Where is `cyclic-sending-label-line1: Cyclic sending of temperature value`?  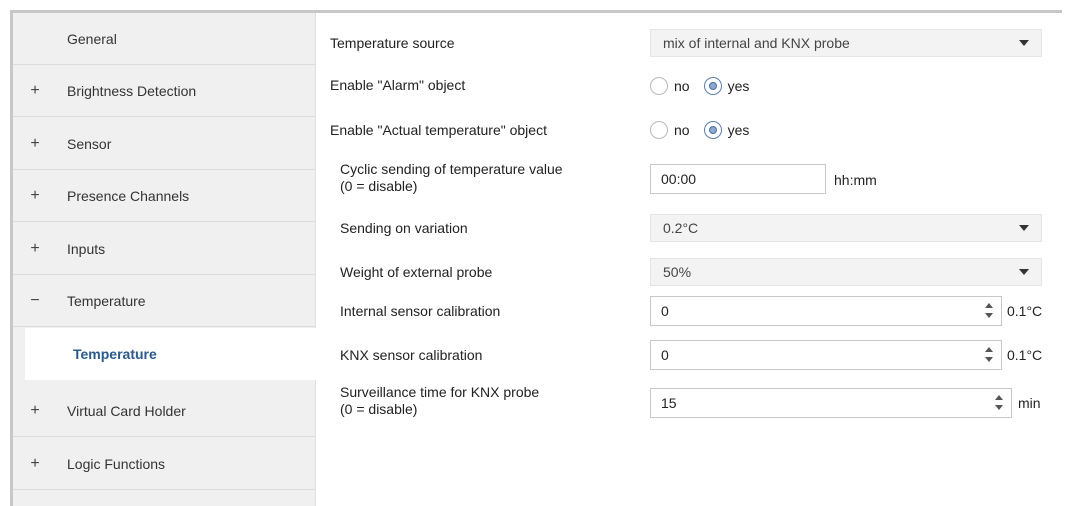 cyclic-sending-label-line1: Cyclic sending of temperature value is located at coordinates (451, 169).